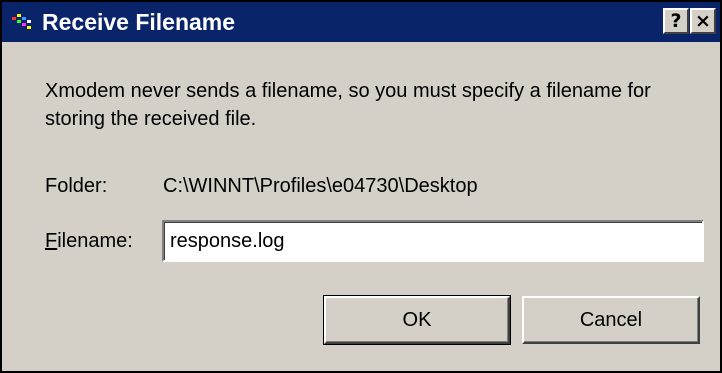 Image resolution: width=722 pixels, height=373 pixels. What do you see at coordinates (76, 186) in the screenshot?
I see `folder-label: Folder:` at bounding box center [76, 186].